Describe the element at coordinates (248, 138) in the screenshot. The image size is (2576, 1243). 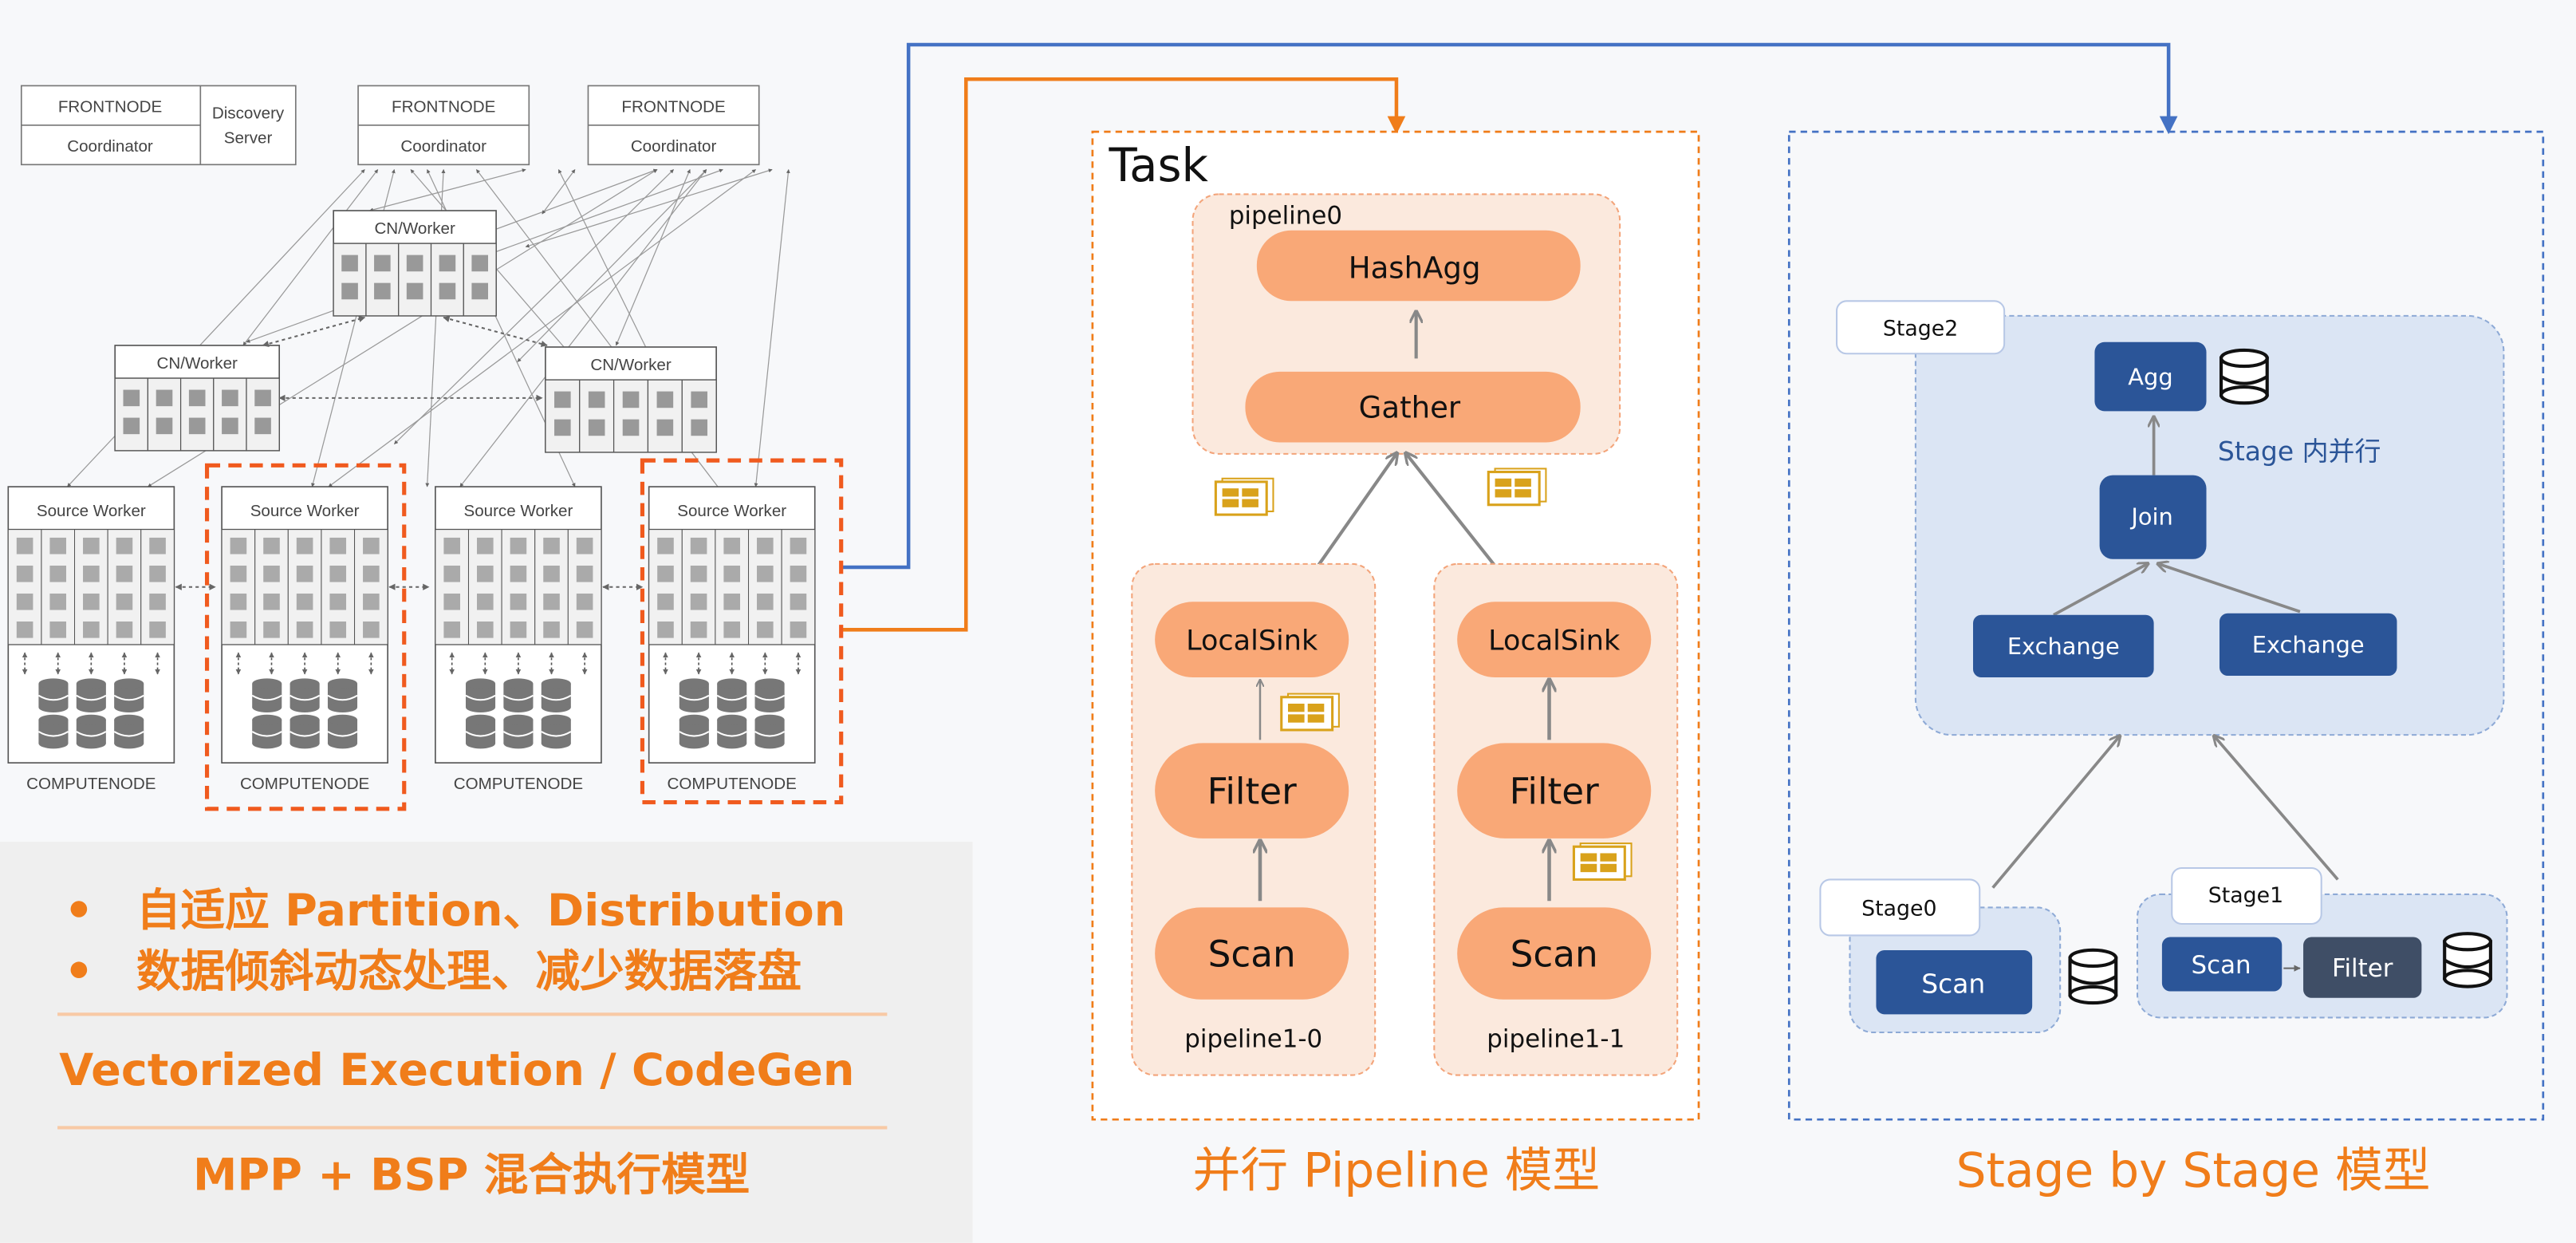
I see `server-label: Server` at that location.